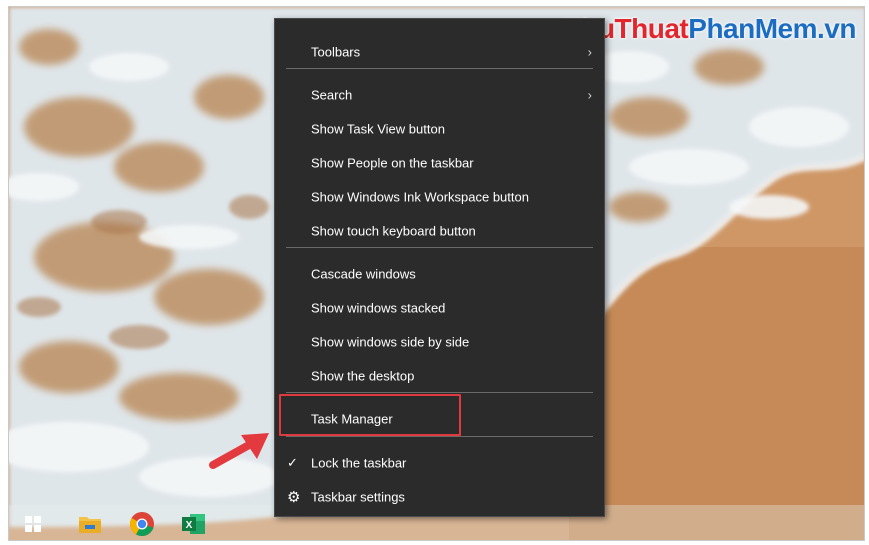 The width and height of the screenshot is (869, 545). What do you see at coordinates (651, 28) in the screenshot?
I see `watermark-part-2: Thuat` at bounding box center [651, 28].